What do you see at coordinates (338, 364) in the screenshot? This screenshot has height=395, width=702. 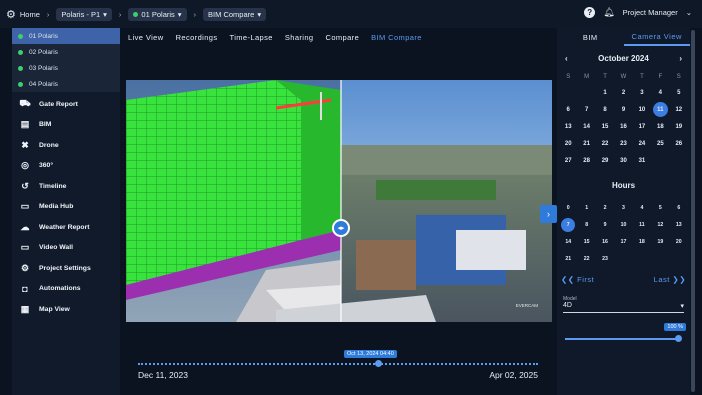 I see `timeline-track` at bounding box center [338, 364].